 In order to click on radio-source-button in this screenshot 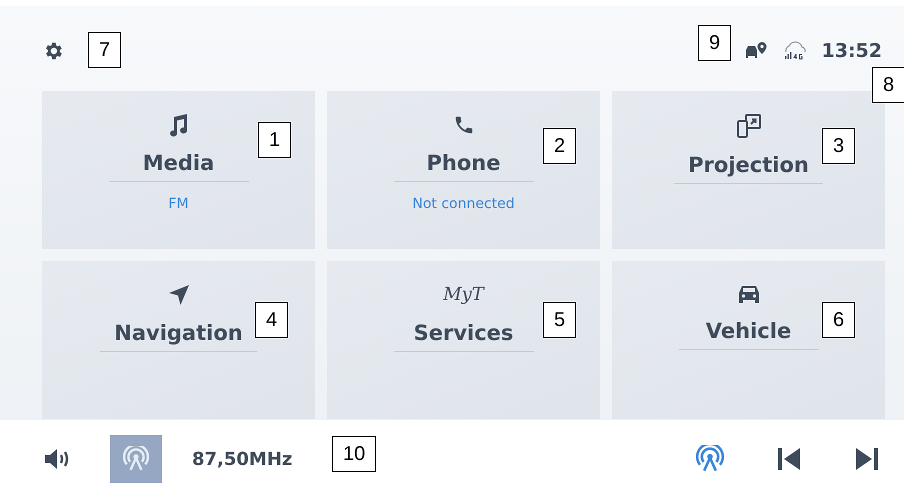, I will do `click(136, 459)`.